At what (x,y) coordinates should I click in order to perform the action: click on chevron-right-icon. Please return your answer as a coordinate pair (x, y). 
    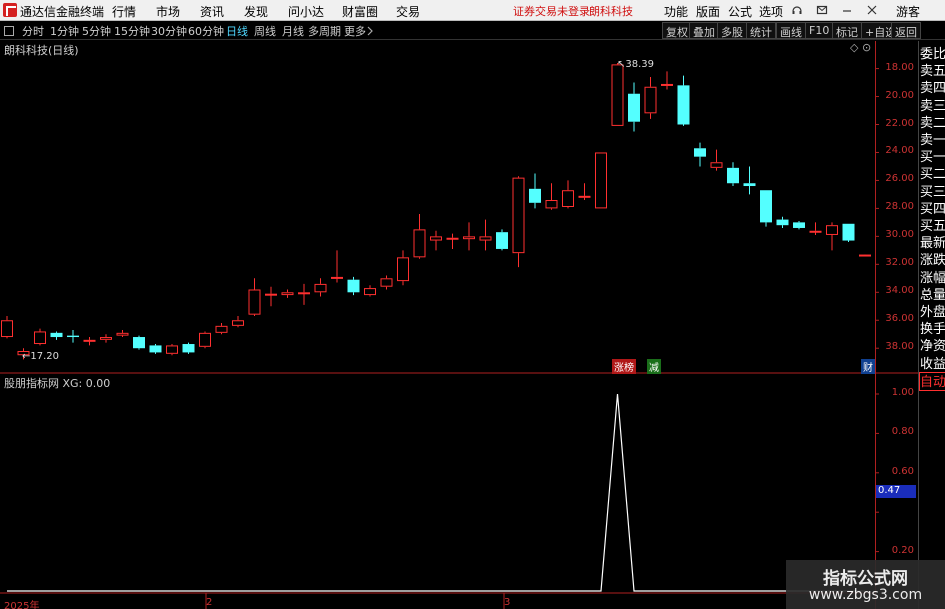
    Looking at the image, I should click on (370, 31).